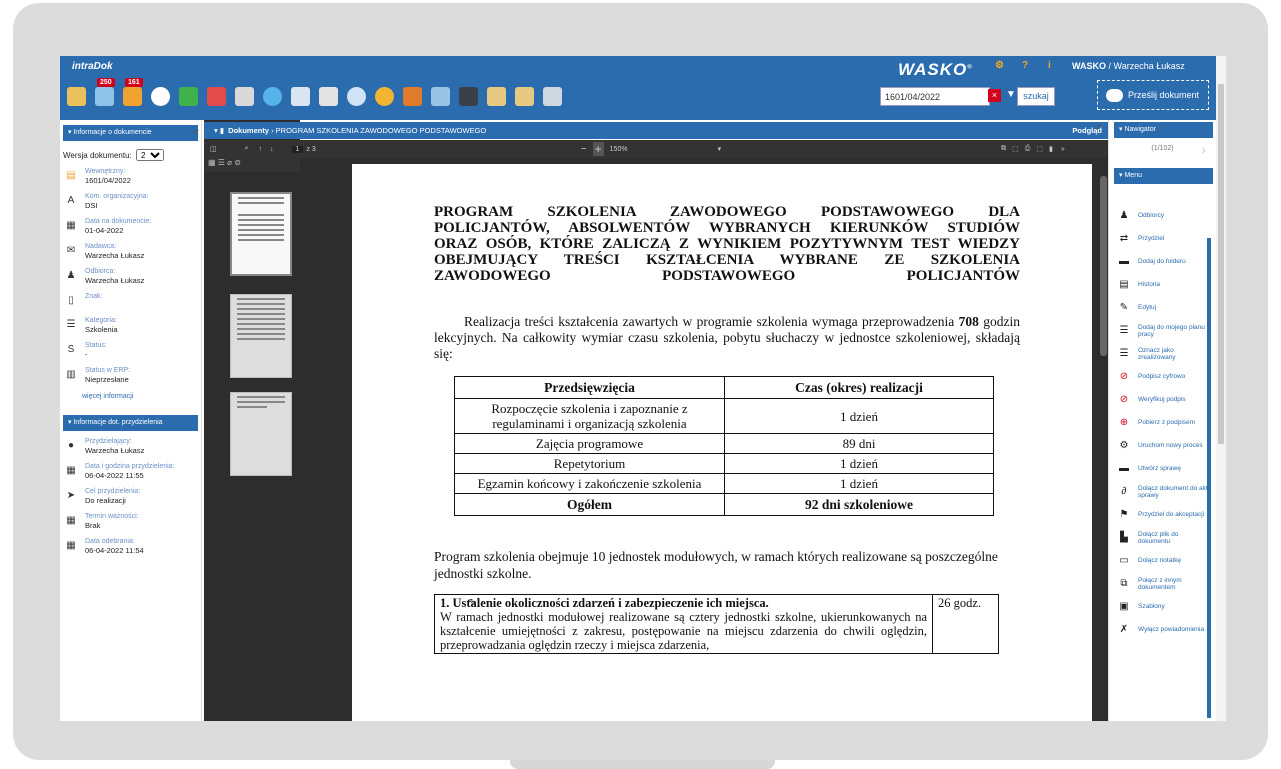 This screenshot has width=1281, height=769. Describe the element at coordinates (1099, 127) in the screenshot. I see `collapse-right-icon: >` at that location.